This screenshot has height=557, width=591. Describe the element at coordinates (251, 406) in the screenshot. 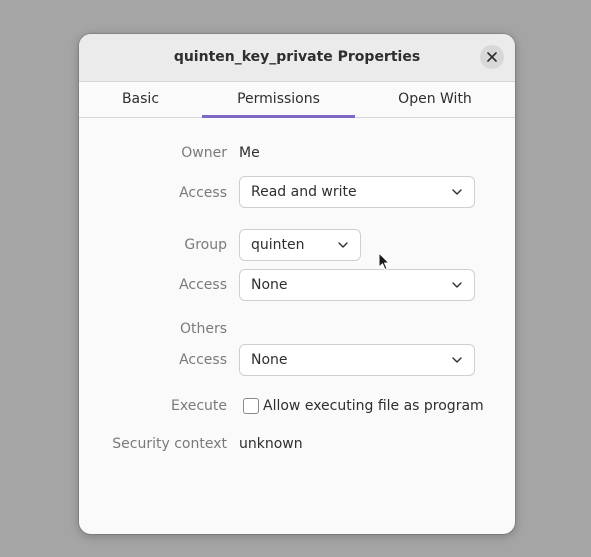

I see `execute-checkbox` at that location.